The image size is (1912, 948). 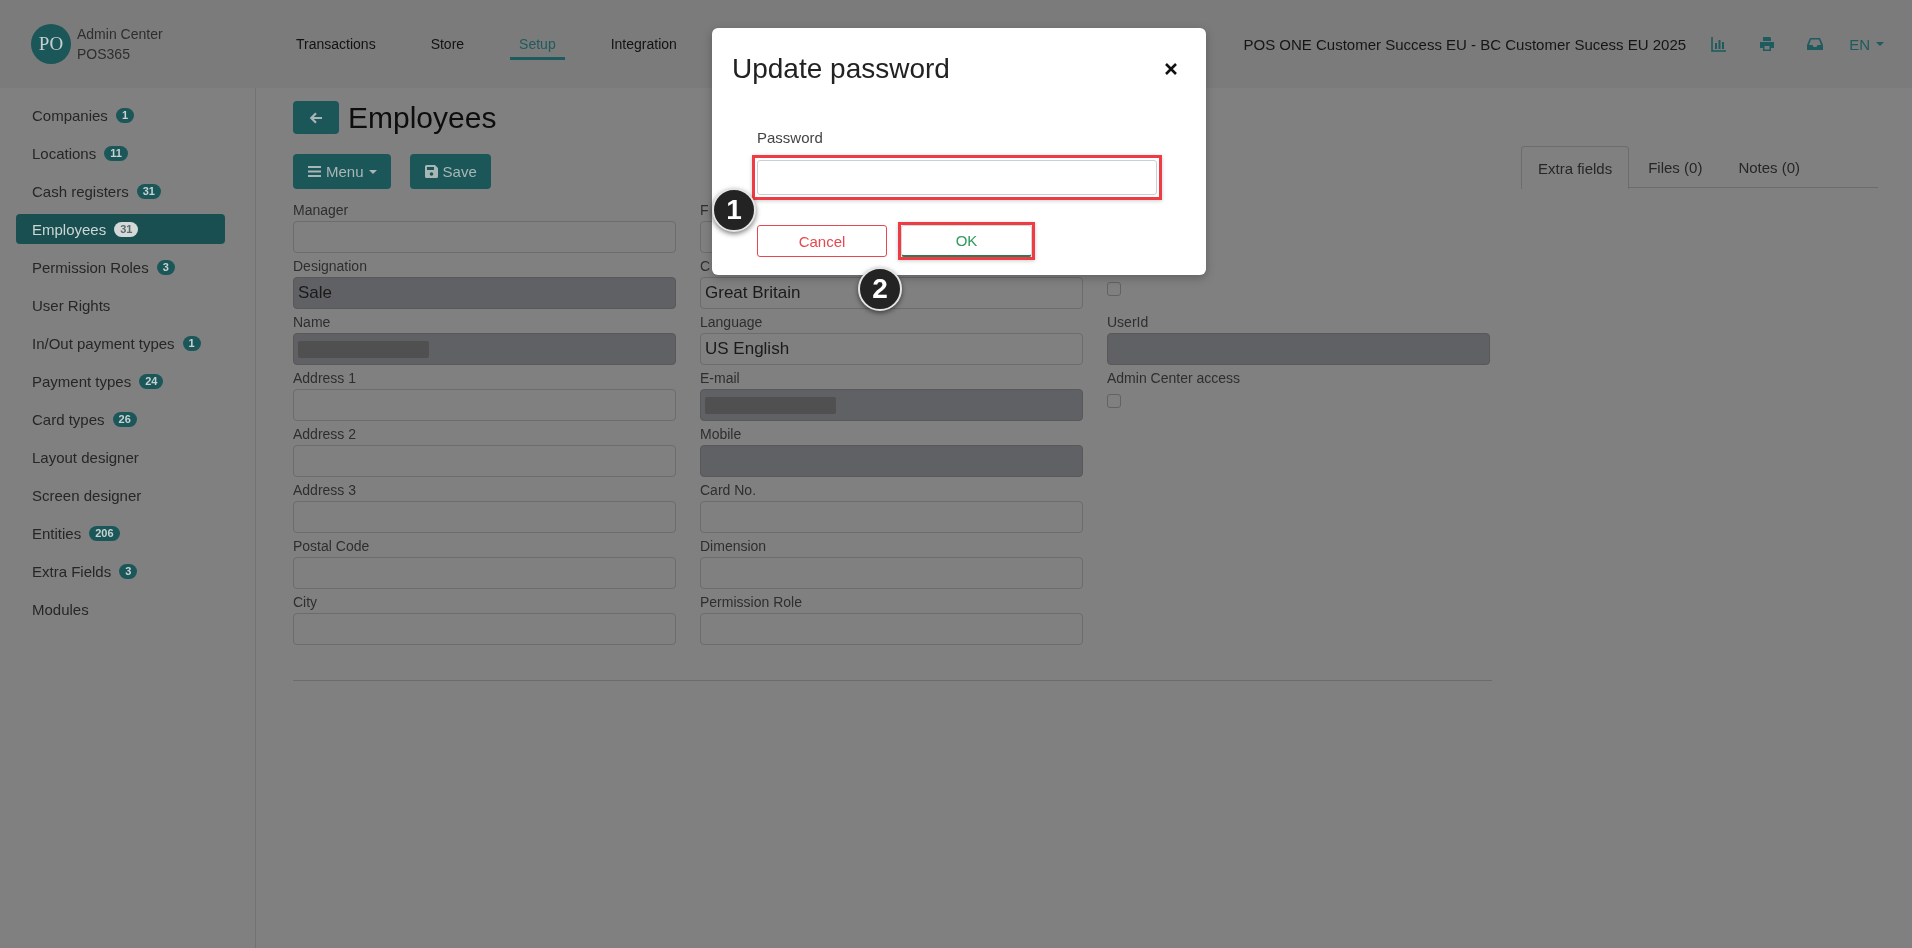 What do you see at coordinates (1575, 167) in the screenshot?
I see `panel-tab: Extra fields` at bounding box center [1575, 167].